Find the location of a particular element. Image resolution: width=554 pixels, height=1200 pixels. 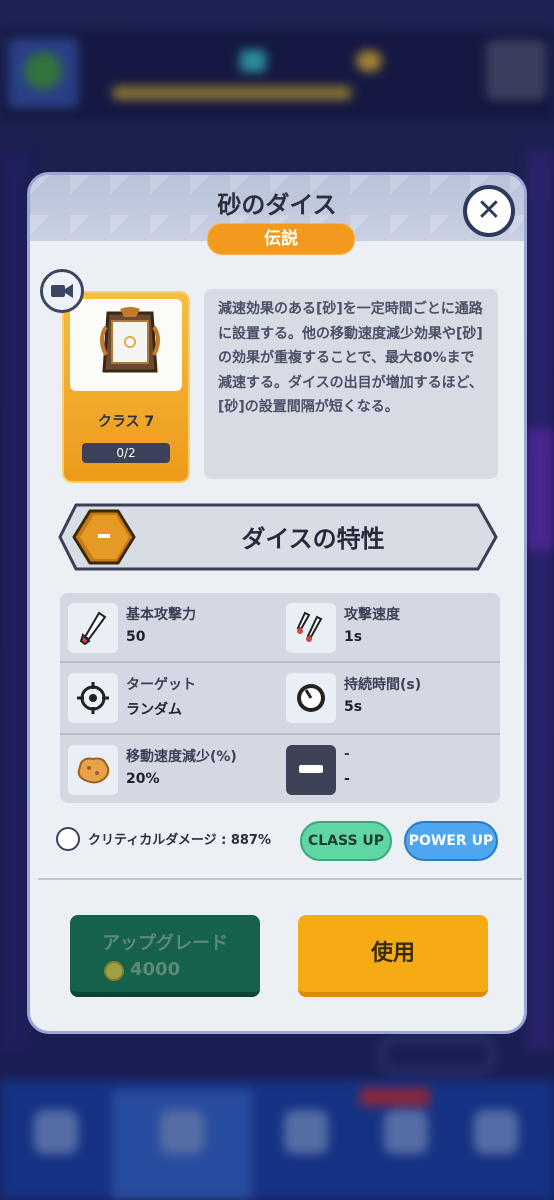

video-camera-icon is located at coordinates (62, 291).